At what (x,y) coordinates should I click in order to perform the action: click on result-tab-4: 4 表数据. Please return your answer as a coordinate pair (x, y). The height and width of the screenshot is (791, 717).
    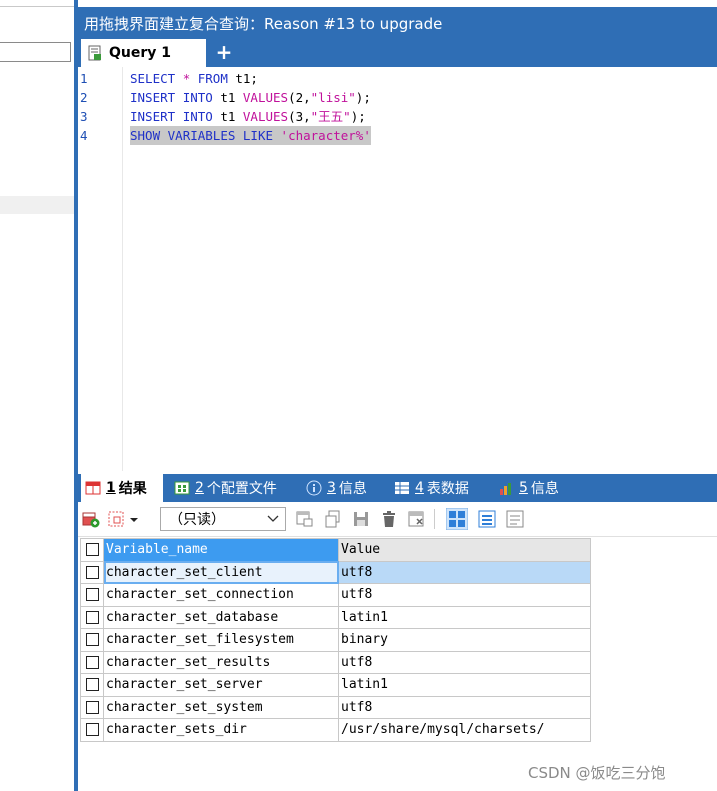
    Looking at the image, I should click on (438, 488).